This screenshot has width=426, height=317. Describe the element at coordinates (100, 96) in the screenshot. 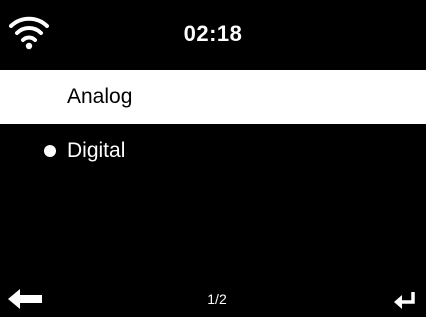

I see `menu-item-label: Analog` at that location.